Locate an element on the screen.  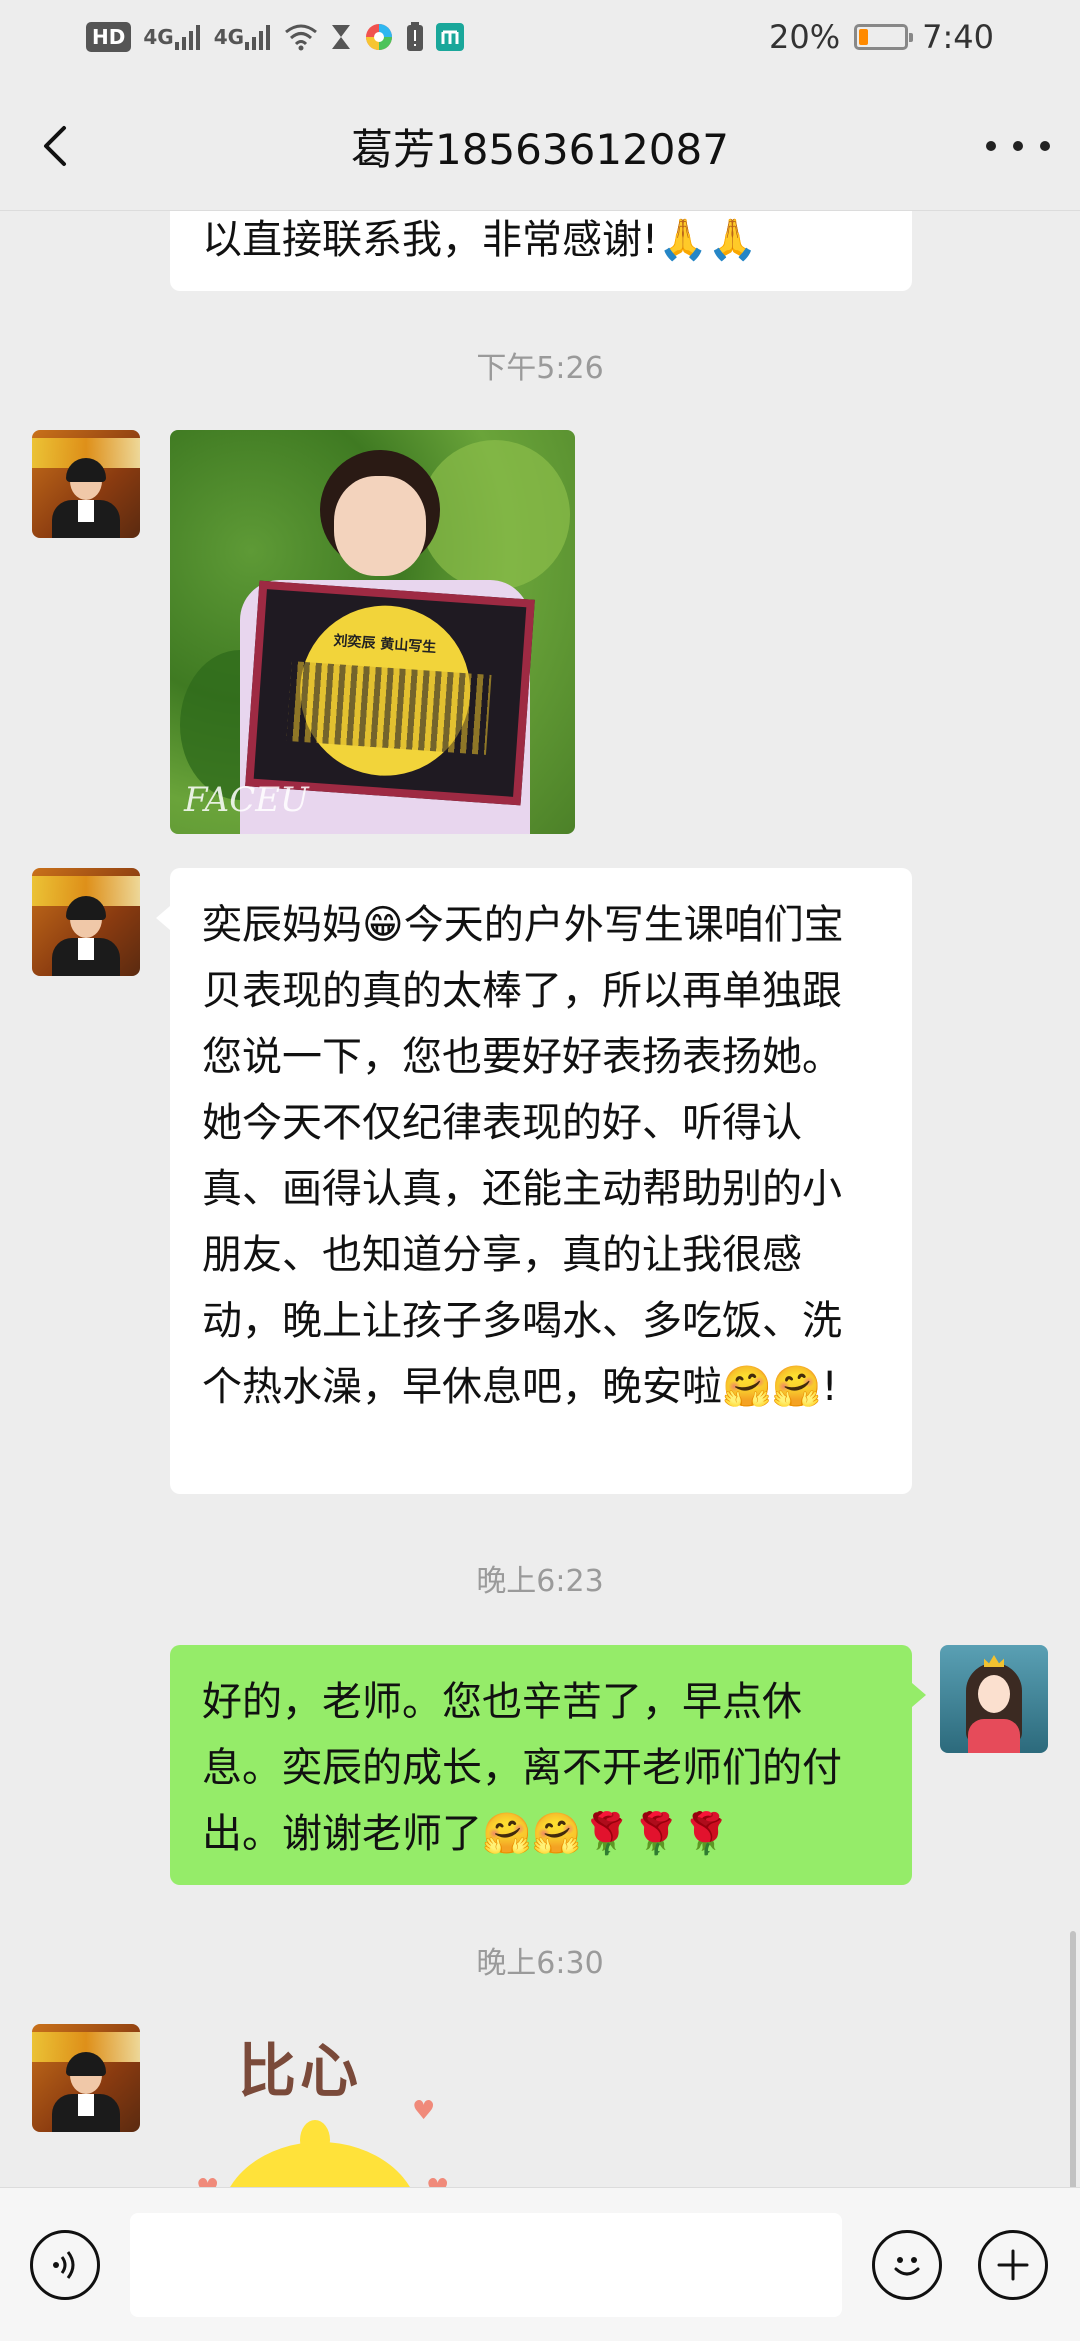
chat-header: 葛芳18563612087 is located at coordinates (540, 146).